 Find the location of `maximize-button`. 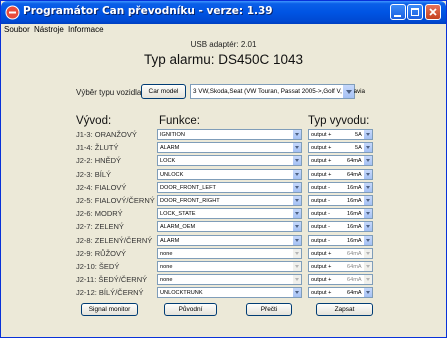

maximize-button is located at coordinates (415, 12).